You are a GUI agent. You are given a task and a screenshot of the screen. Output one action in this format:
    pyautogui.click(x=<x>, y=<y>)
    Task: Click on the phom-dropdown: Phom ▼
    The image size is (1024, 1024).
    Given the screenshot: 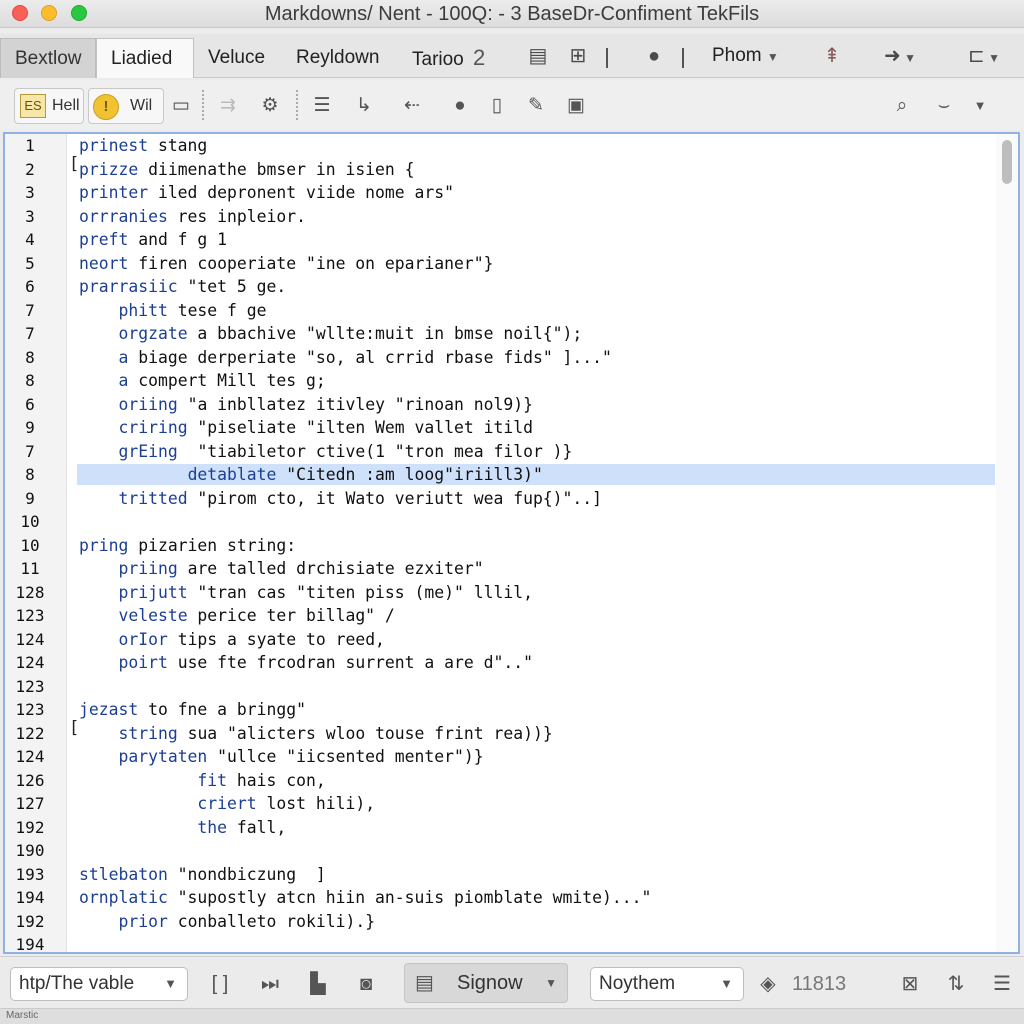 What is the action you would take?
    pyautogui.click(x=757, y=56)
    